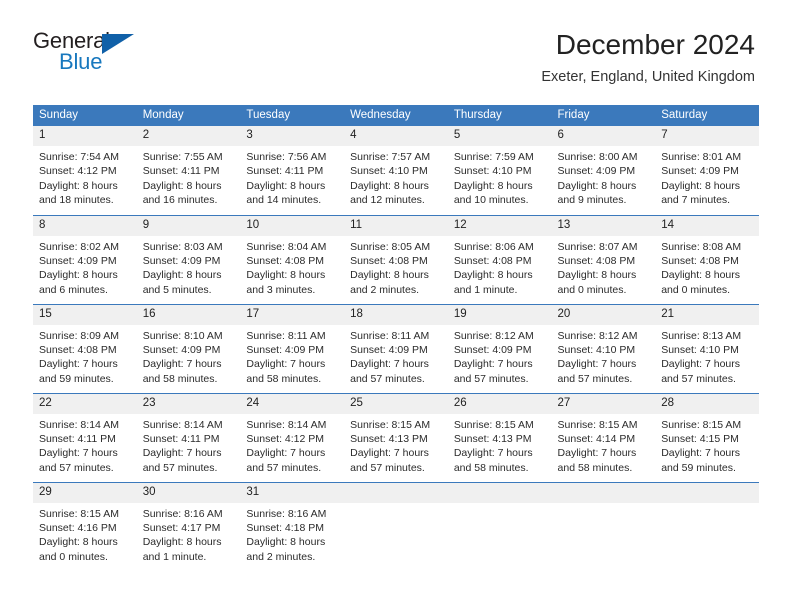  What do you see at coordinates (79, 335) in the screenshot?
I see `sunrise-text: Sunrise: 8:09 AM` at bounding box center [79, 335].